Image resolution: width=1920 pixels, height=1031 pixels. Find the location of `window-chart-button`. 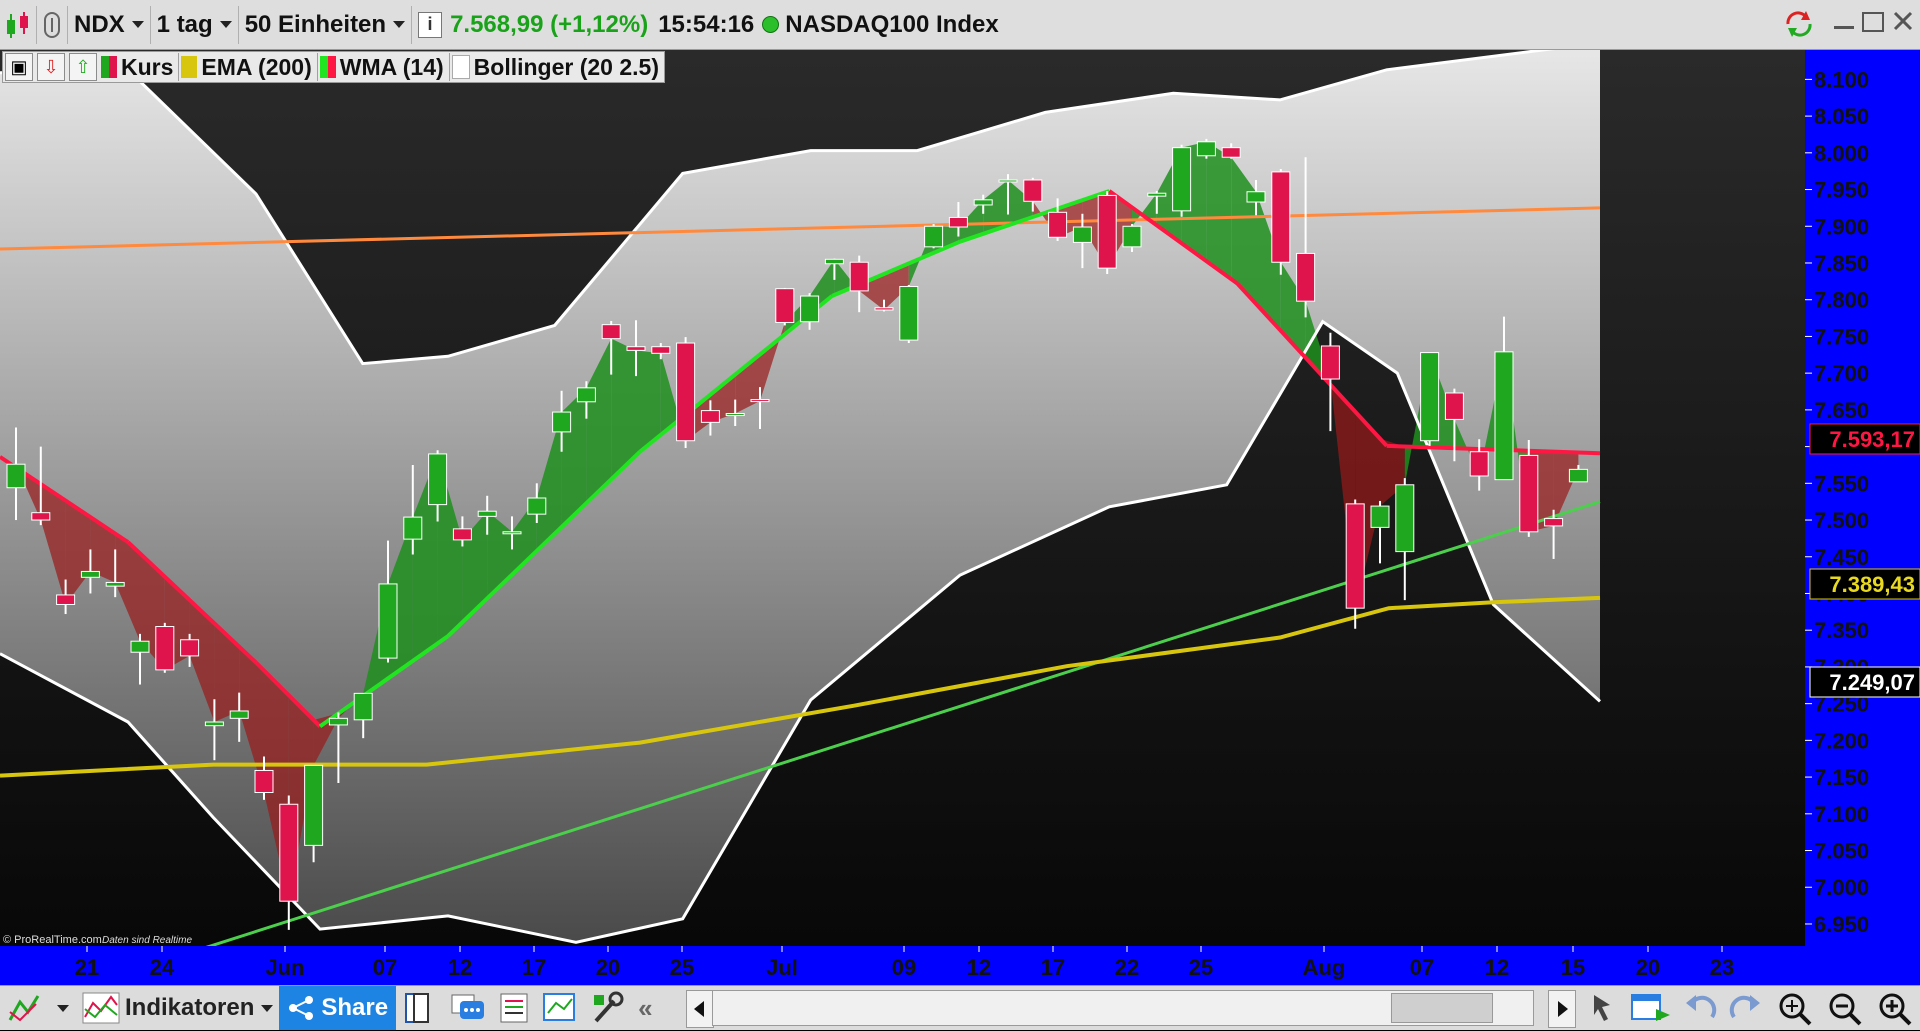

window-chart-button is located at coordinates (560, 1008).